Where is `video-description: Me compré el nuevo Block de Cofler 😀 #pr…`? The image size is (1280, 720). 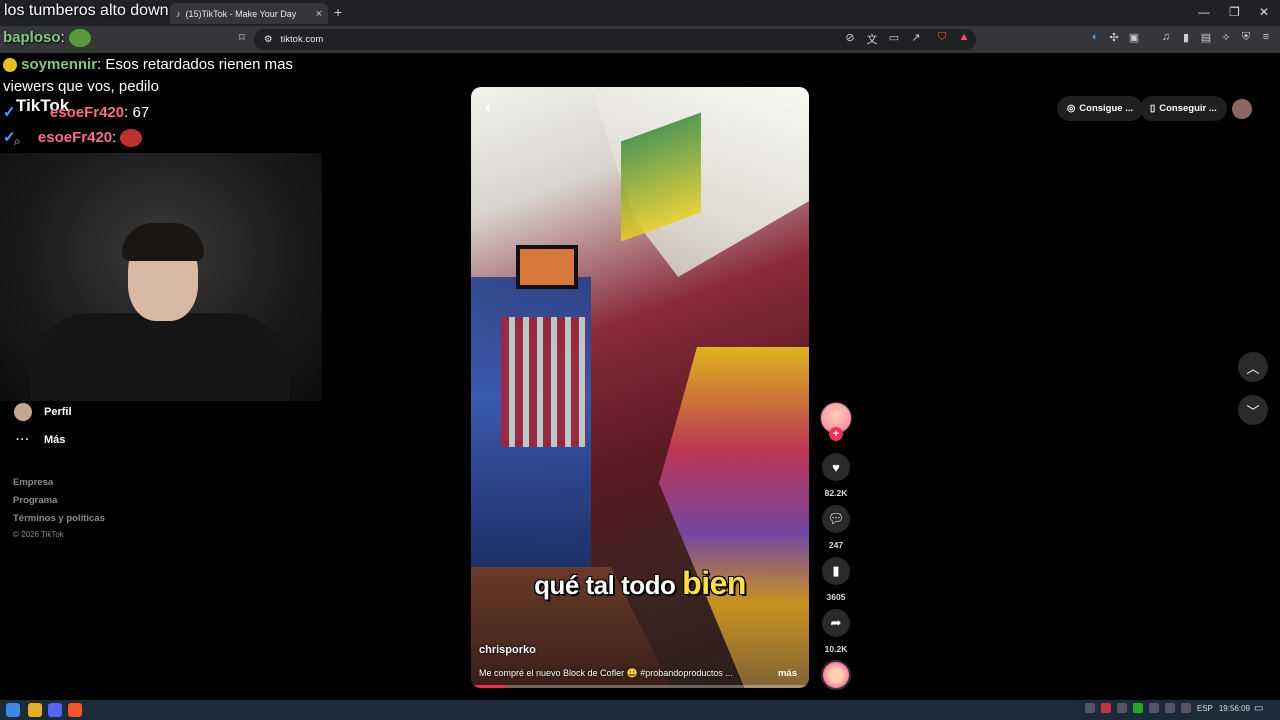 video-description: Me compré el nuevo Block de Cofler 😀 #pr… is located at coordinates (606, 673).